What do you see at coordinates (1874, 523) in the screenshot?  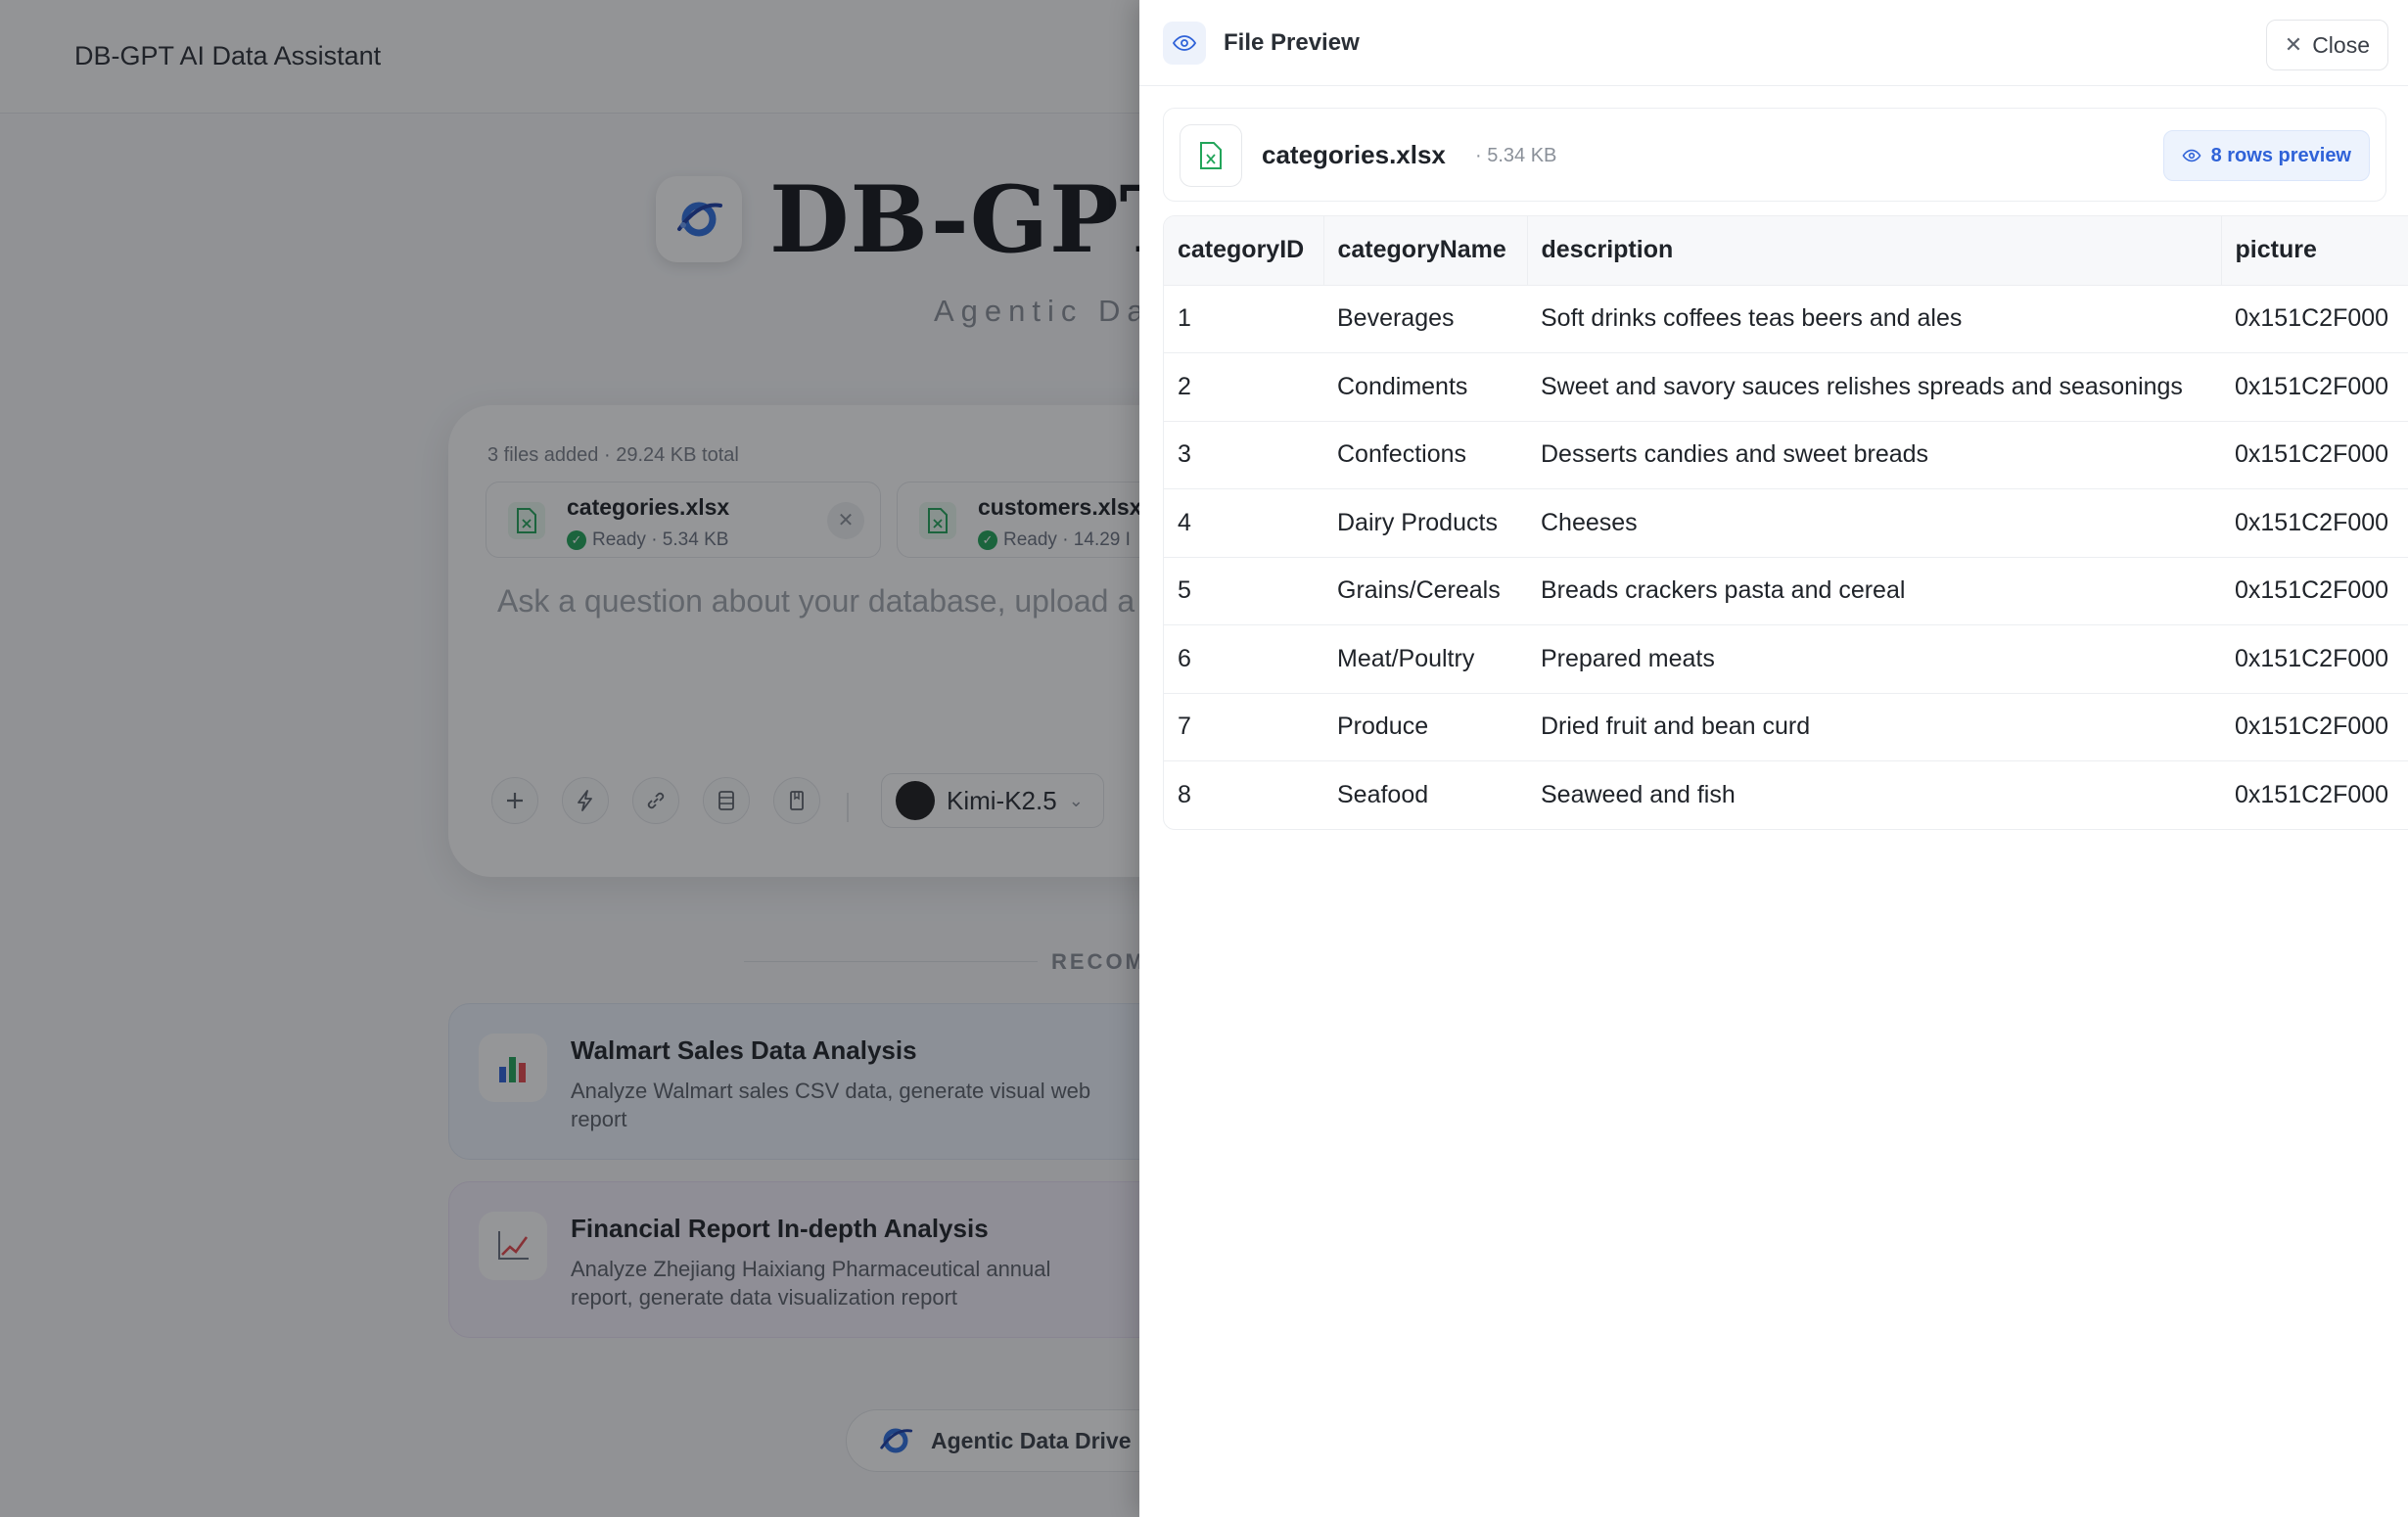 I see `table-cell: Cheeses` at bounding box center [1874, 523].